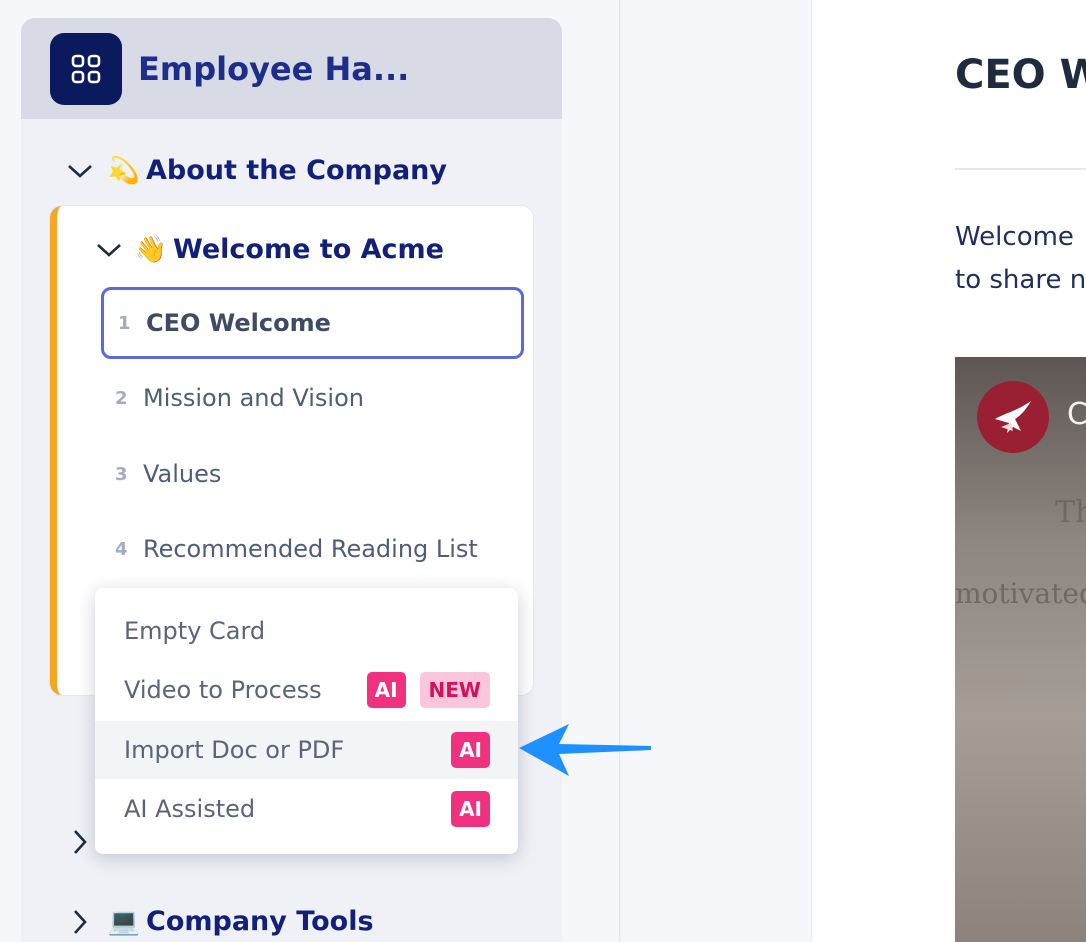 The width and height of the screenshot is (1086, 942). Describe the element at coordinates (306, 631) in the screenshot. I see `menu-item-empty-card: Empty Card` at that location.